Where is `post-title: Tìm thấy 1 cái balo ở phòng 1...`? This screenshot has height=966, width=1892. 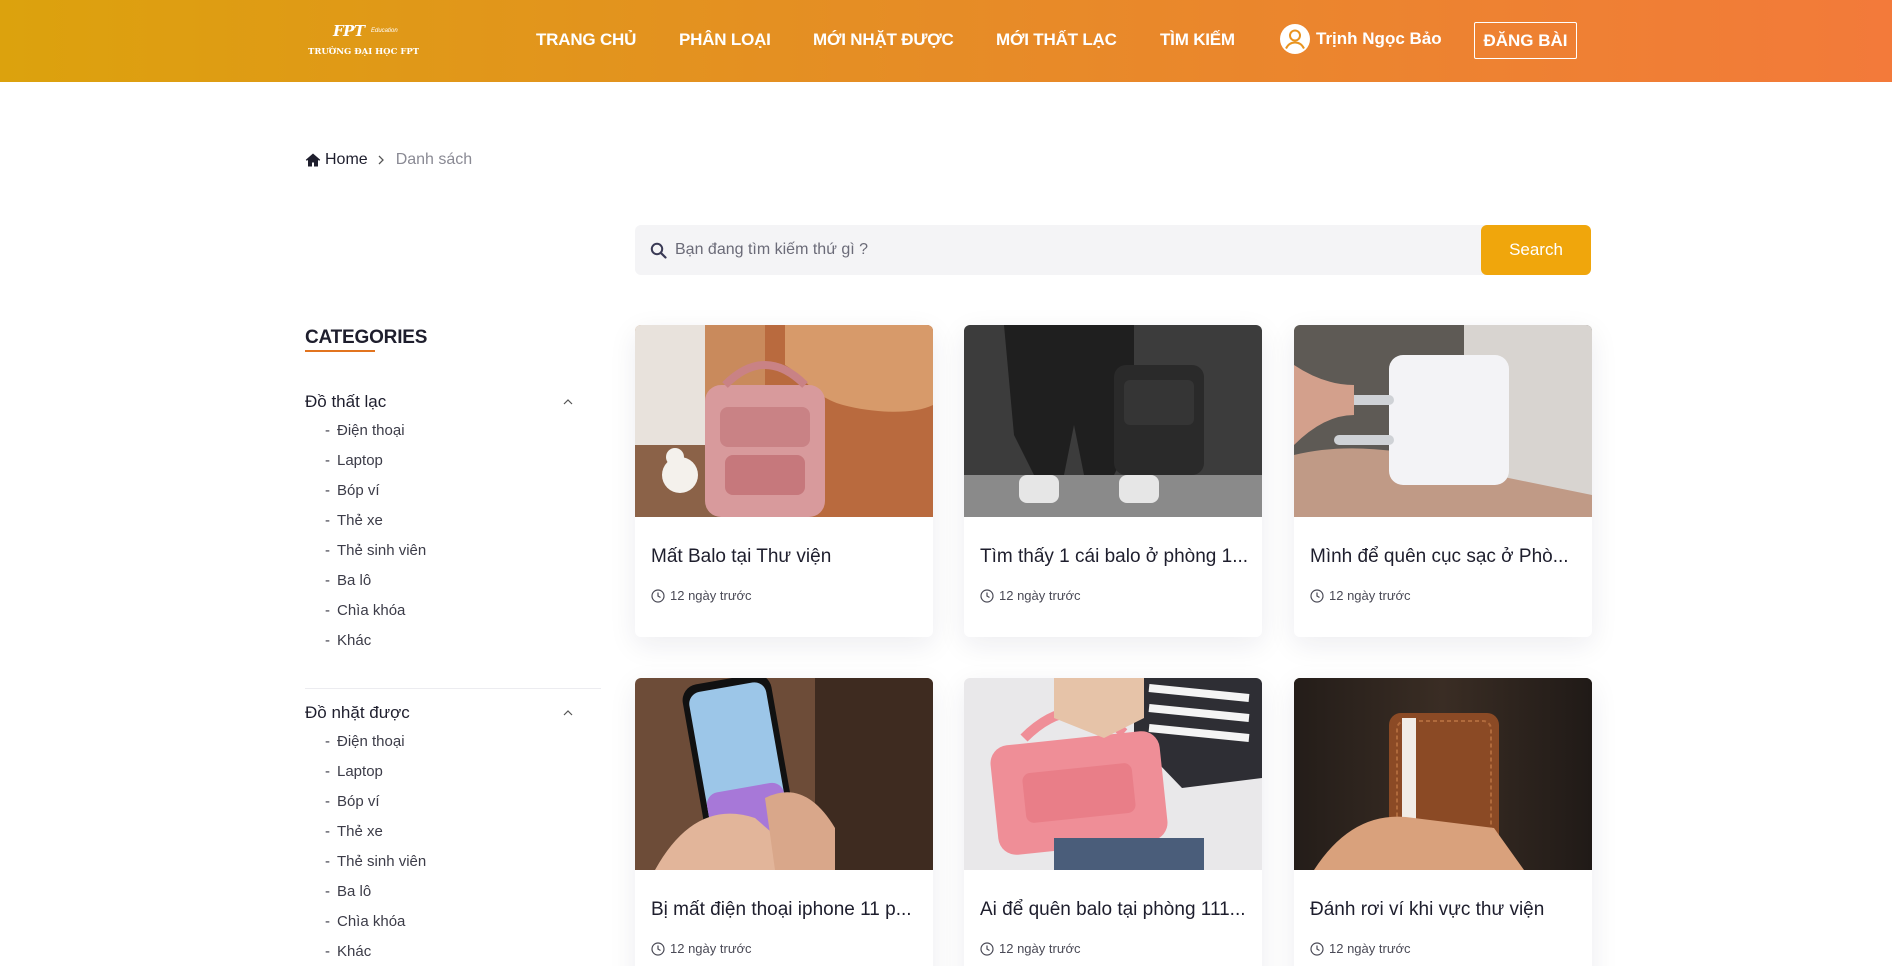
post-title: Tìm thấy 1 cái balo ở phòng 1... is located at coordinates (1115, 557).